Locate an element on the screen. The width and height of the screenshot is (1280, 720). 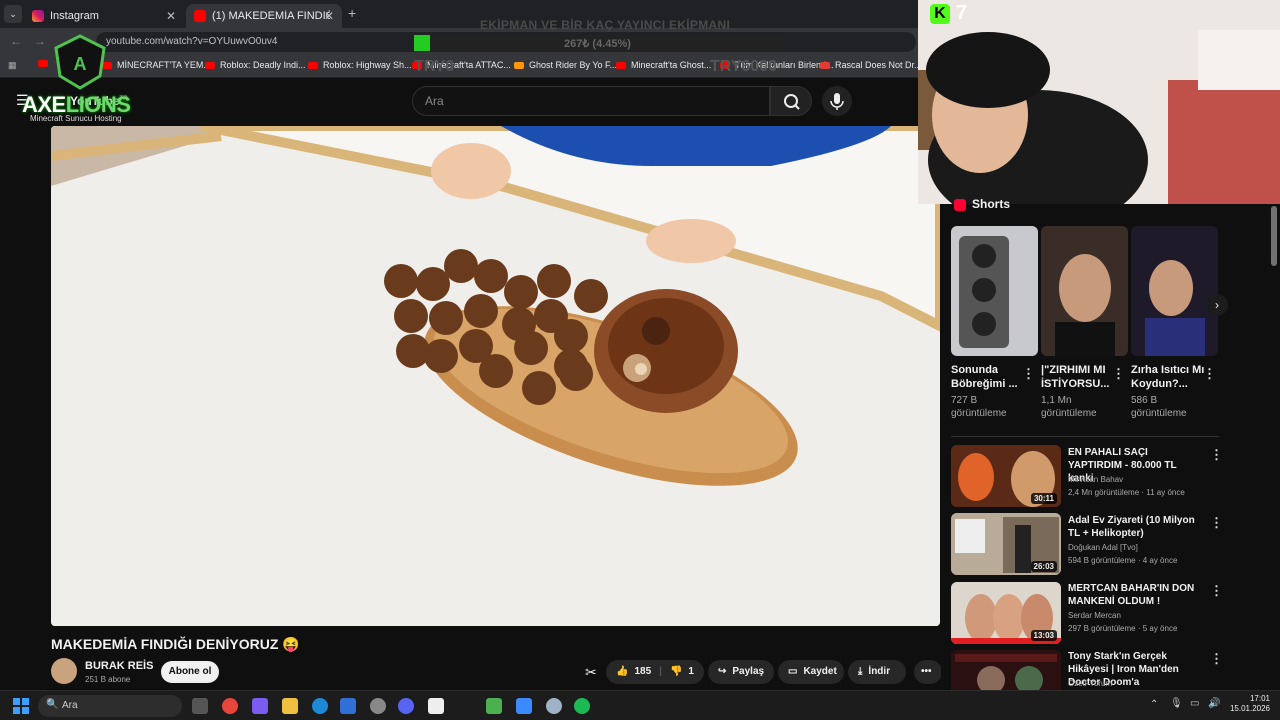
search-button is located at coordinates (791, 101).